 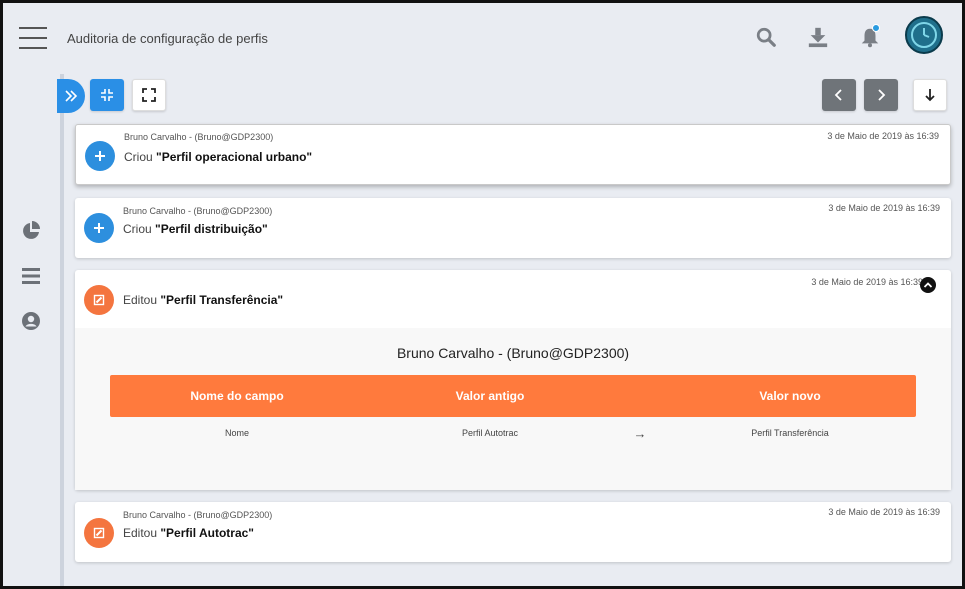 I want to click on double-chevron-right-icon, so click(x=71, y=96).